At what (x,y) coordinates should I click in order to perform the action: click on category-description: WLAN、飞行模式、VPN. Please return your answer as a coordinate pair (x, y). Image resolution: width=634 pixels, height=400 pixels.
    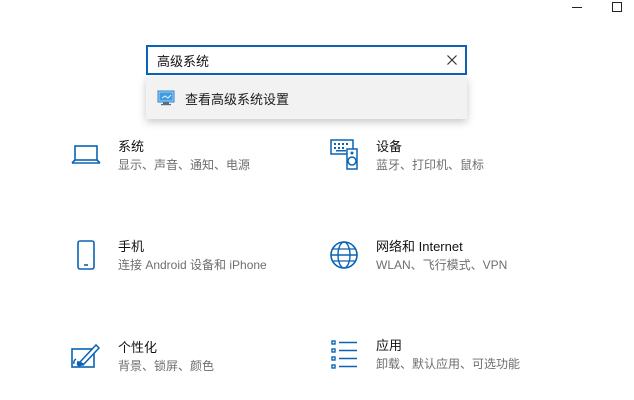
    Looking at the image, I should click on (442, 265).